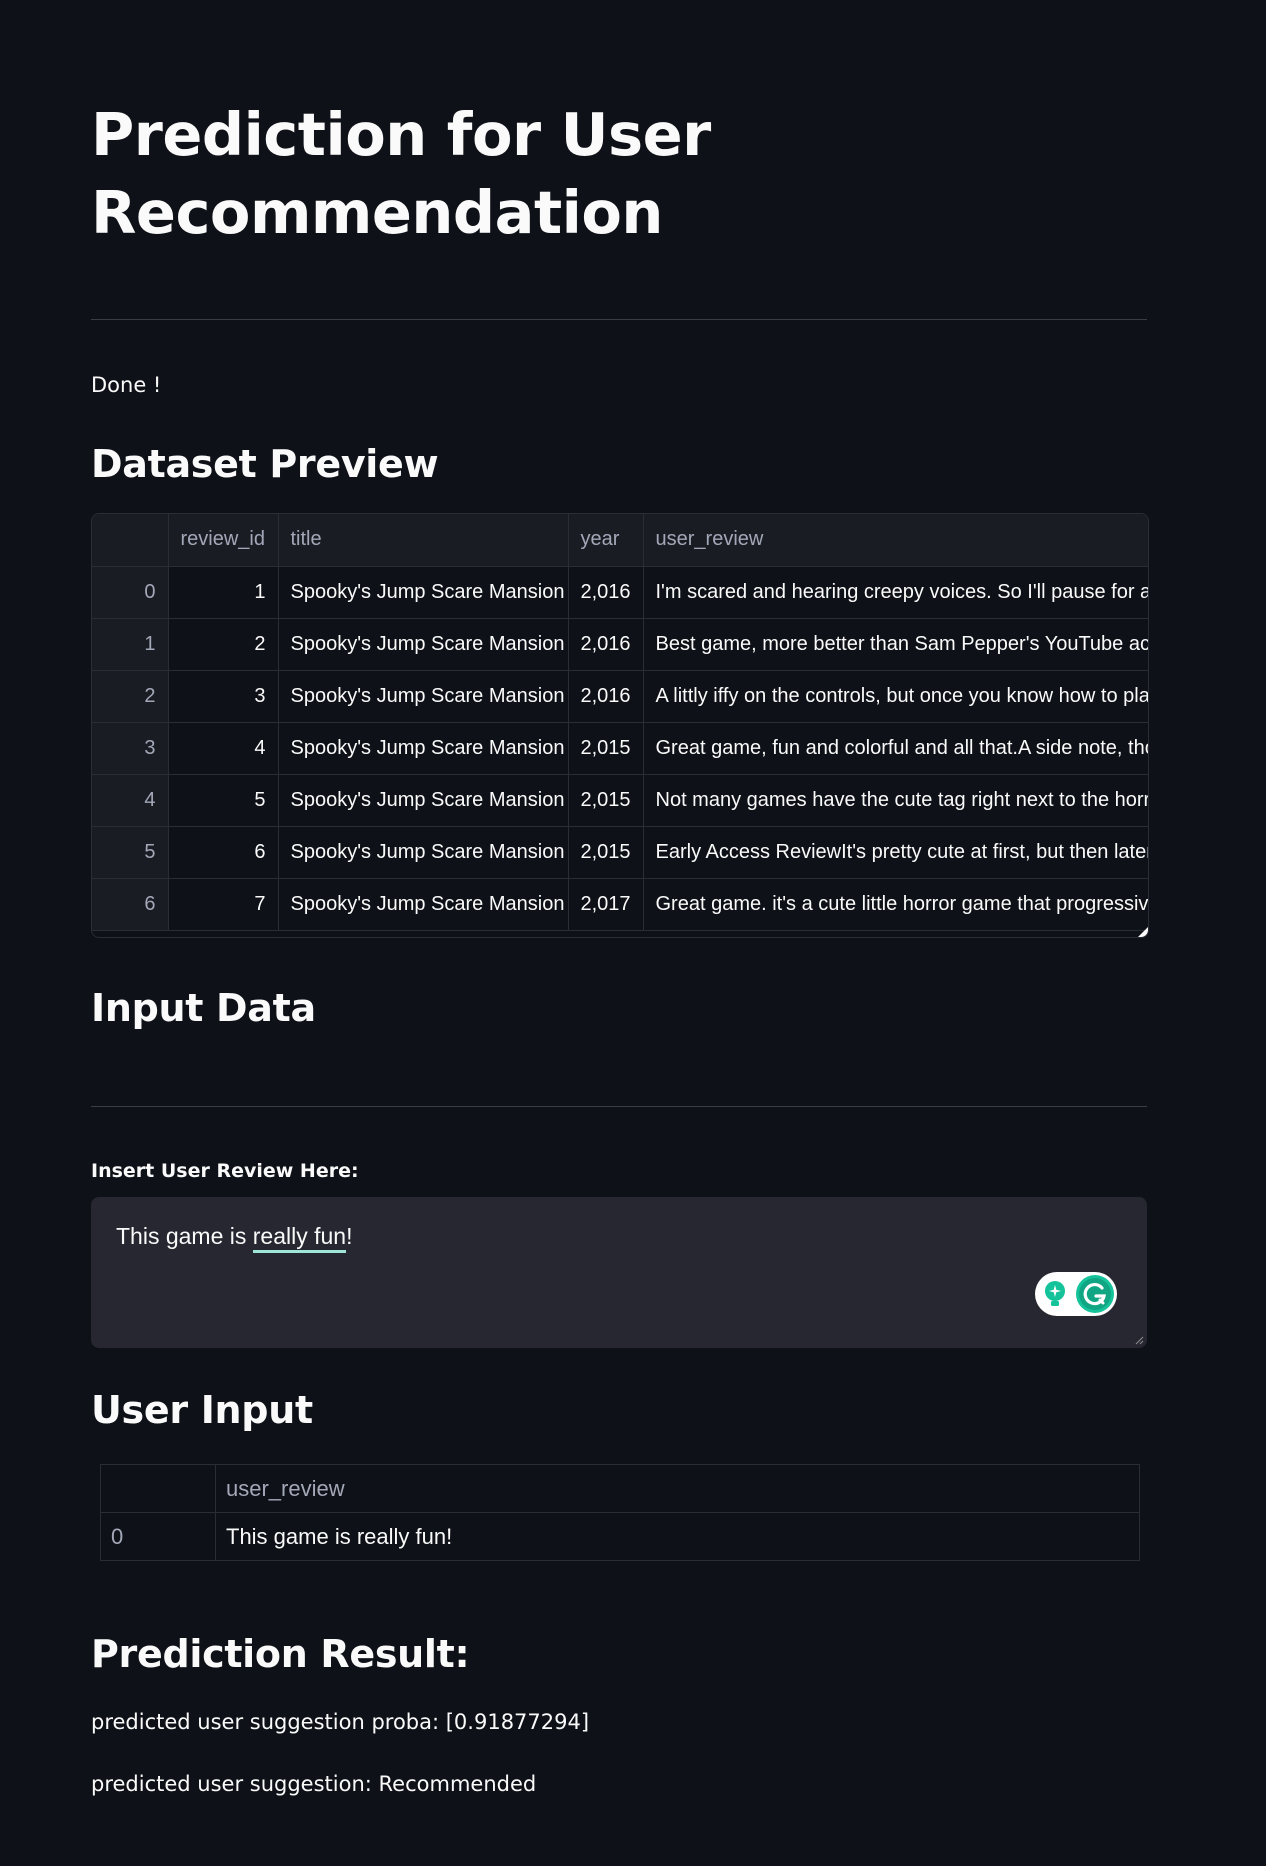 Image resolution: width=1266 pixels, height=1866 pixels. Describe the element at coordinates (223, 800) in the screenshot. I see `cell-review-id: 5` at that location.